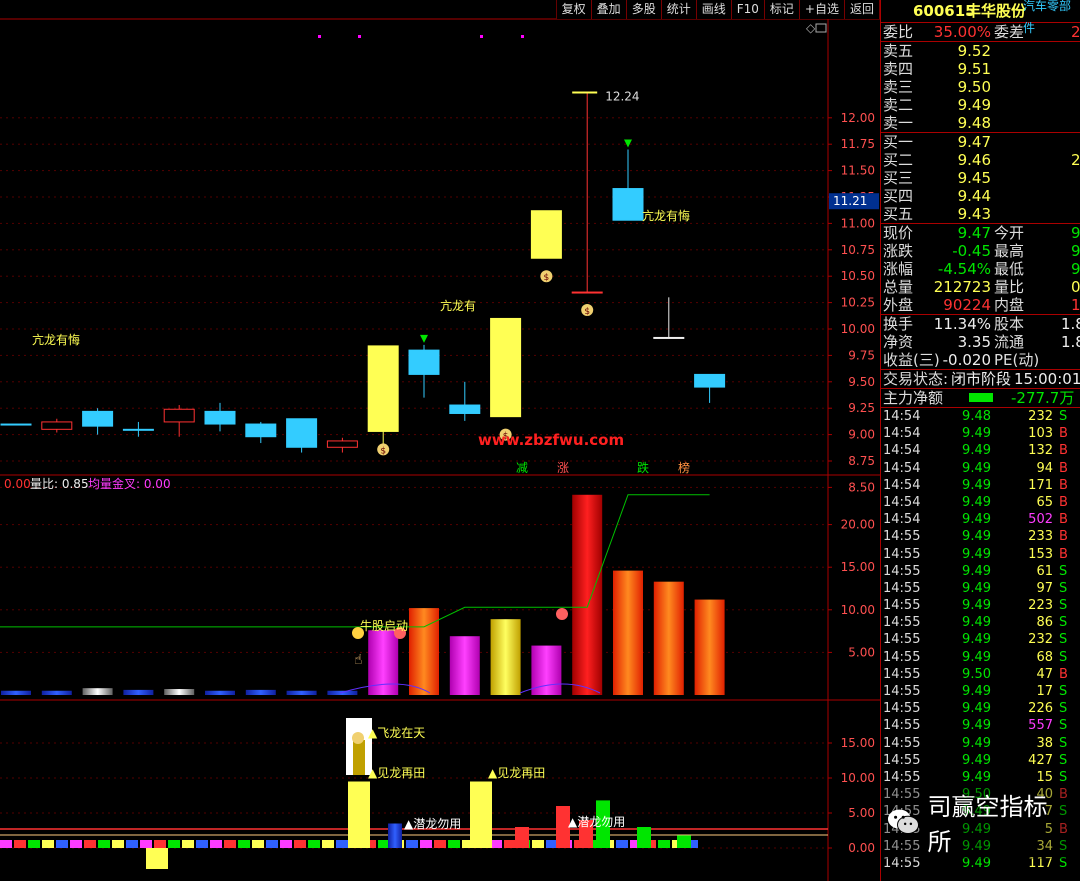  I want to click on bid-row: 买四 9.44, so click(980, 196).